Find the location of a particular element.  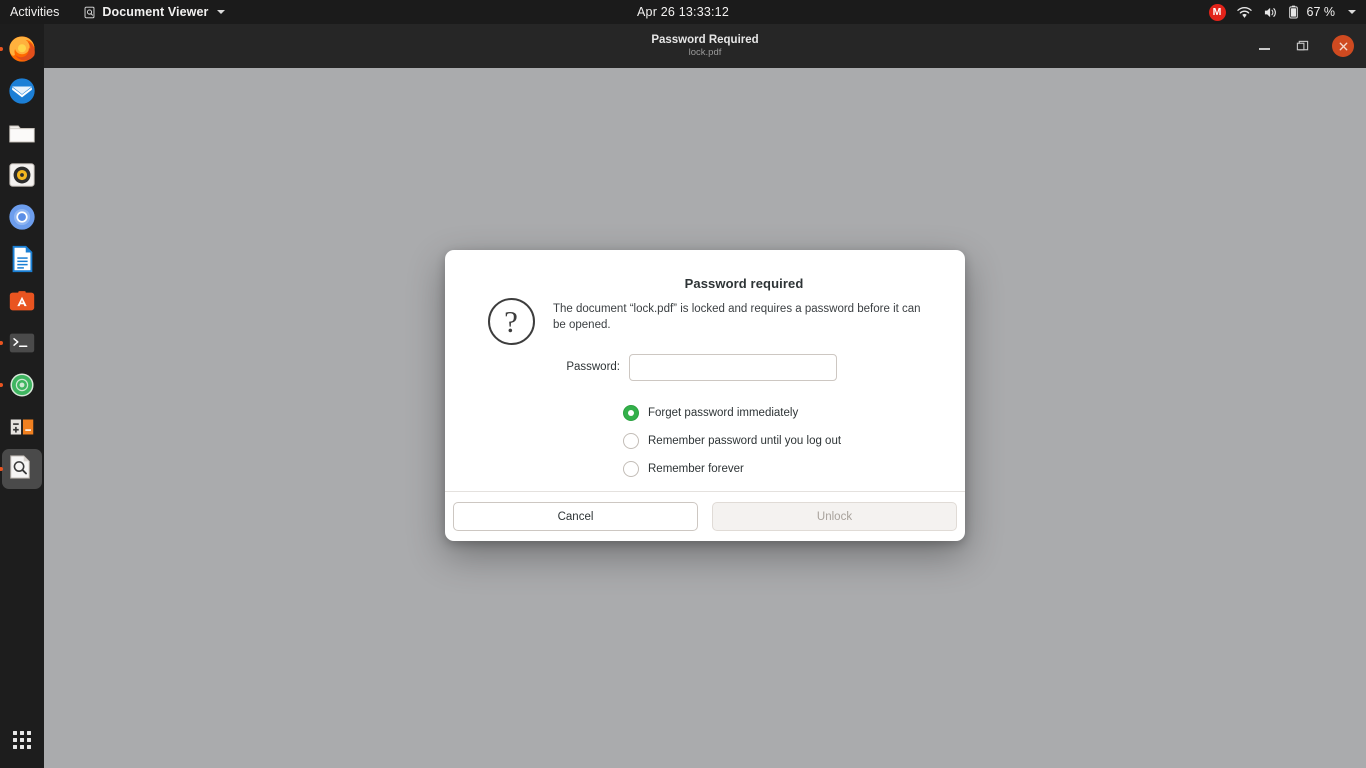

window-title: Password Required is located at coordinates (705, 39).